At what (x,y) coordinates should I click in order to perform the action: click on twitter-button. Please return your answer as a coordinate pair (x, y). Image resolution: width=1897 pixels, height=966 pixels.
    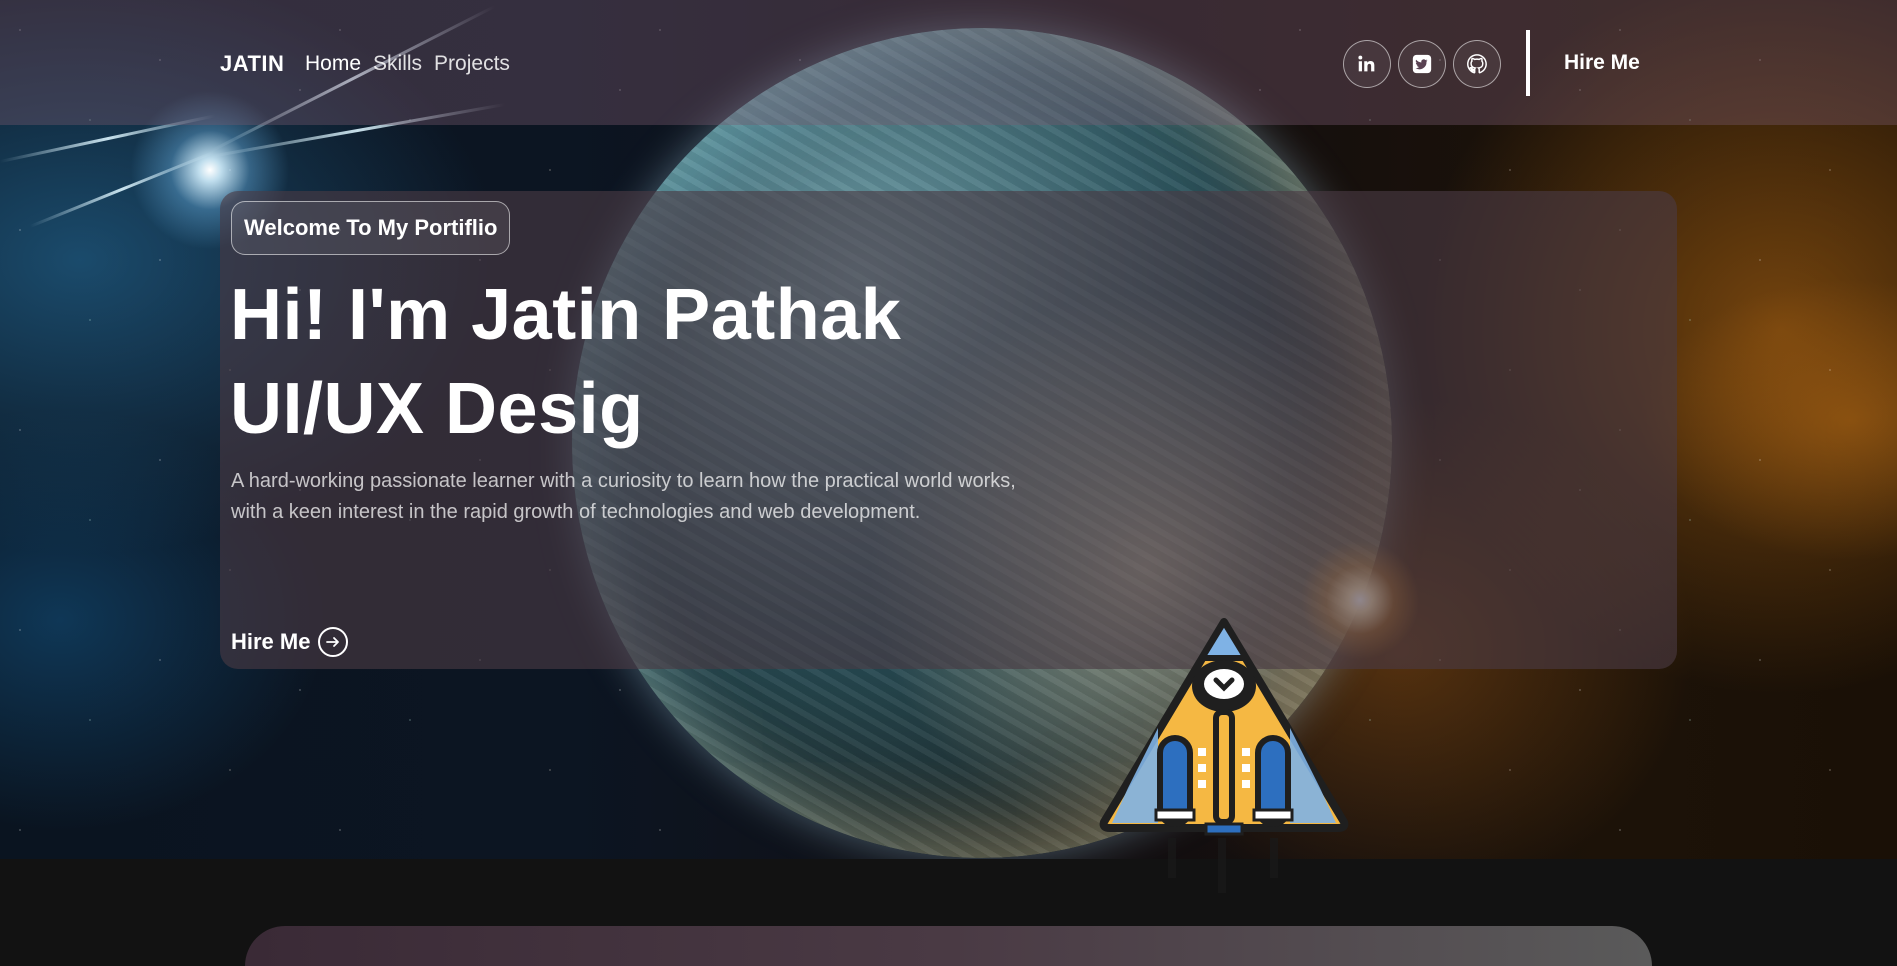
    Looking at the image, I should click on (1422, 64).